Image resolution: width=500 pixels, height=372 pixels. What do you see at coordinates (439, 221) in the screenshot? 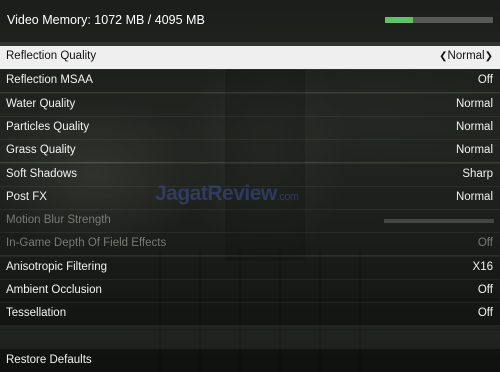
I see `setting-slider` at bounding box center [439, 221].